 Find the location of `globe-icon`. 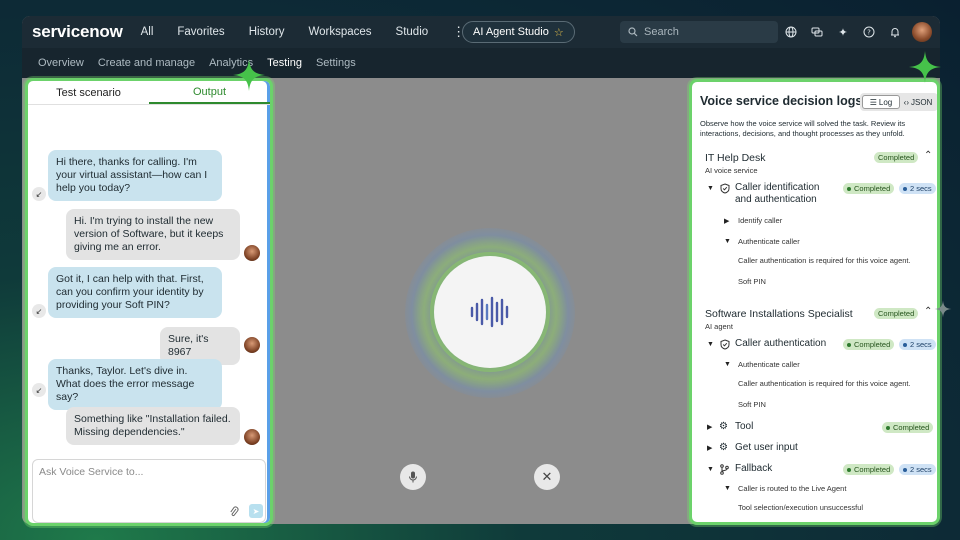

globe-icon is located at coordinates (791, 32).